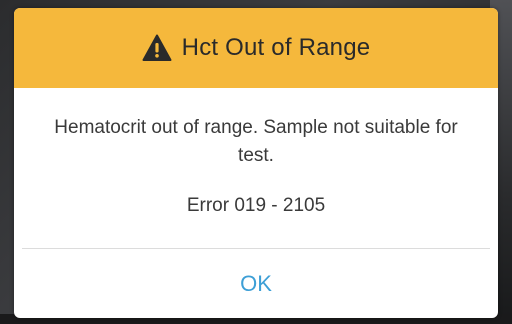  Describe the element at coordinates (256, 205) in the screenshot. I see `error-code: Error 019 - 2105` at that location.